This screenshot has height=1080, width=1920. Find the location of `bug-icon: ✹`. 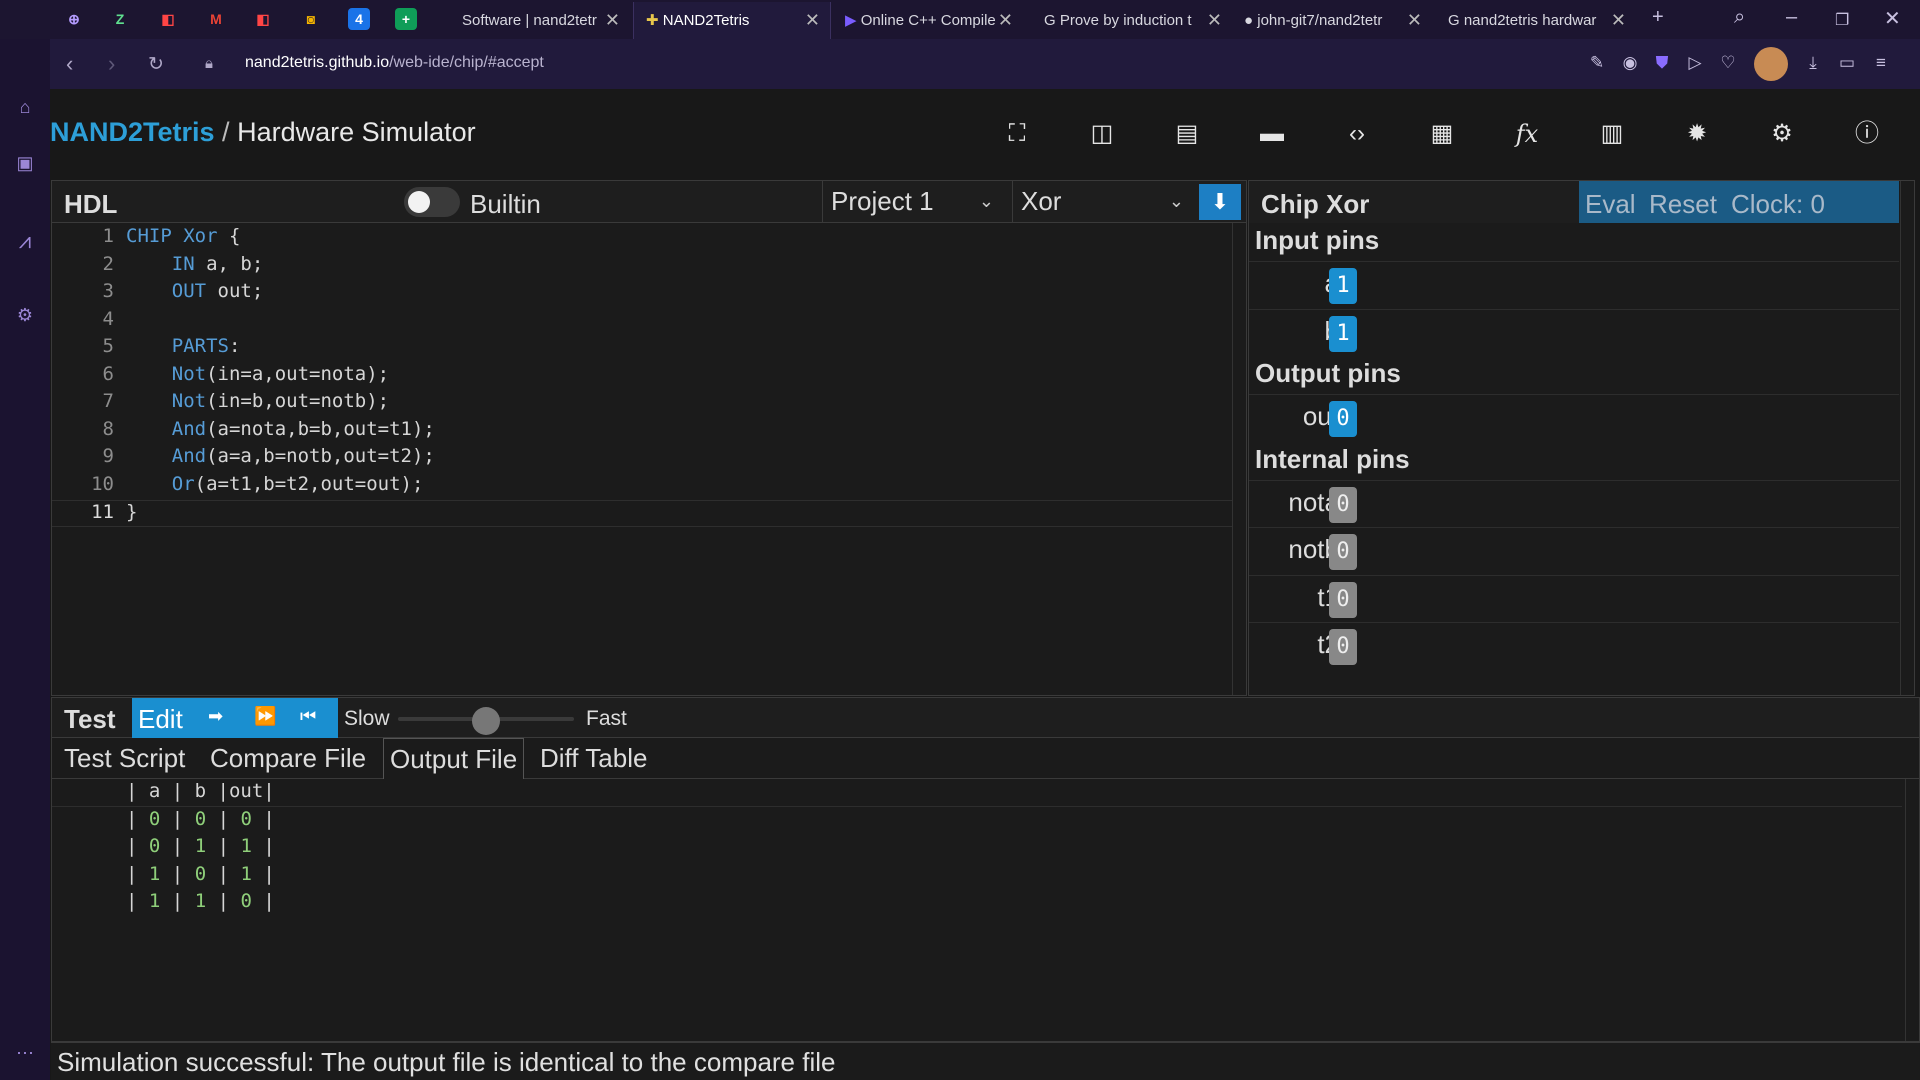

bug-icon: ✹ is located at coordinates (1697, 134).